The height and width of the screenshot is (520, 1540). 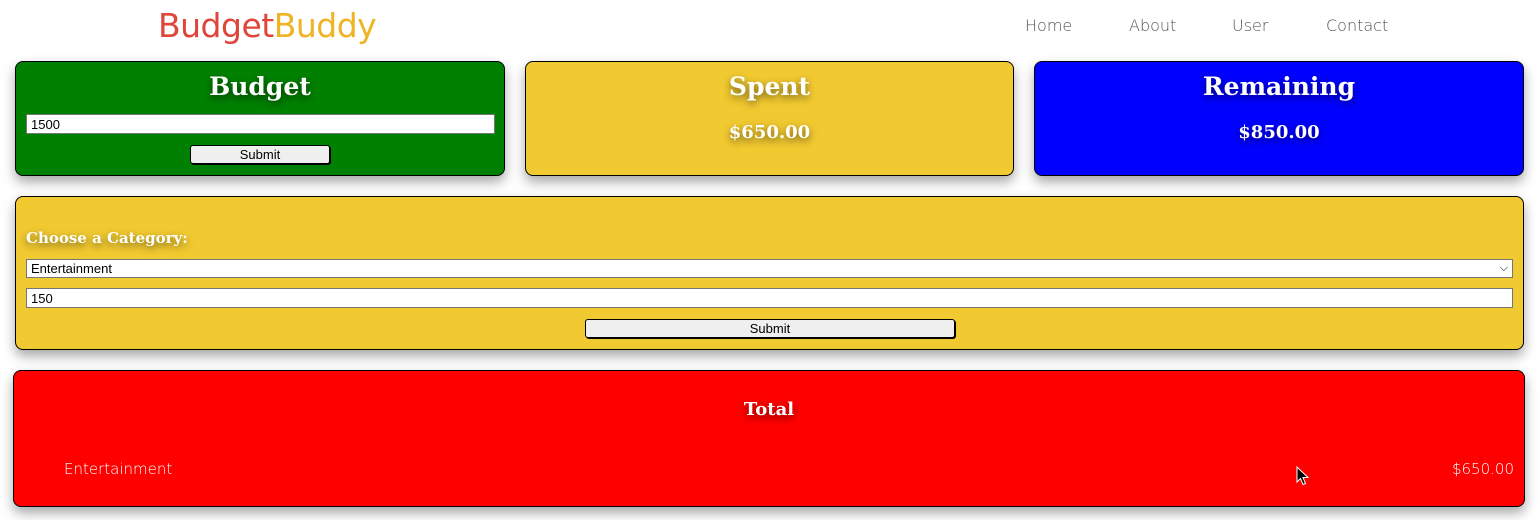 What do you see at coordinates (1482, 469) in the screenshot?
I see `total-row-amount: $650.00` at bounding box center [1482, 469].